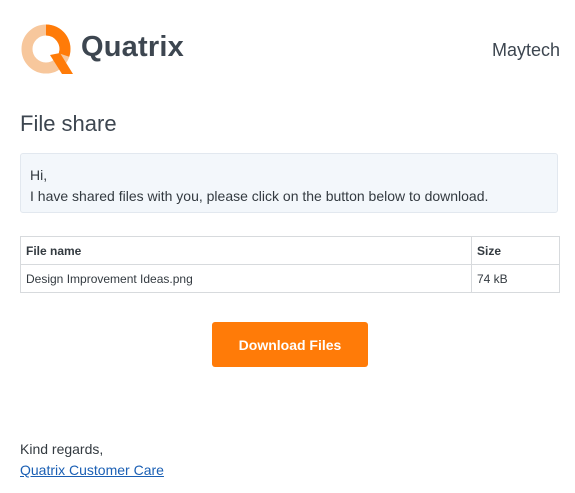 This screenshot has width=575, height=493. Describe the element at coordinates (47, 49) in the screenshot. I see `quatrix-q-icon` at that location.